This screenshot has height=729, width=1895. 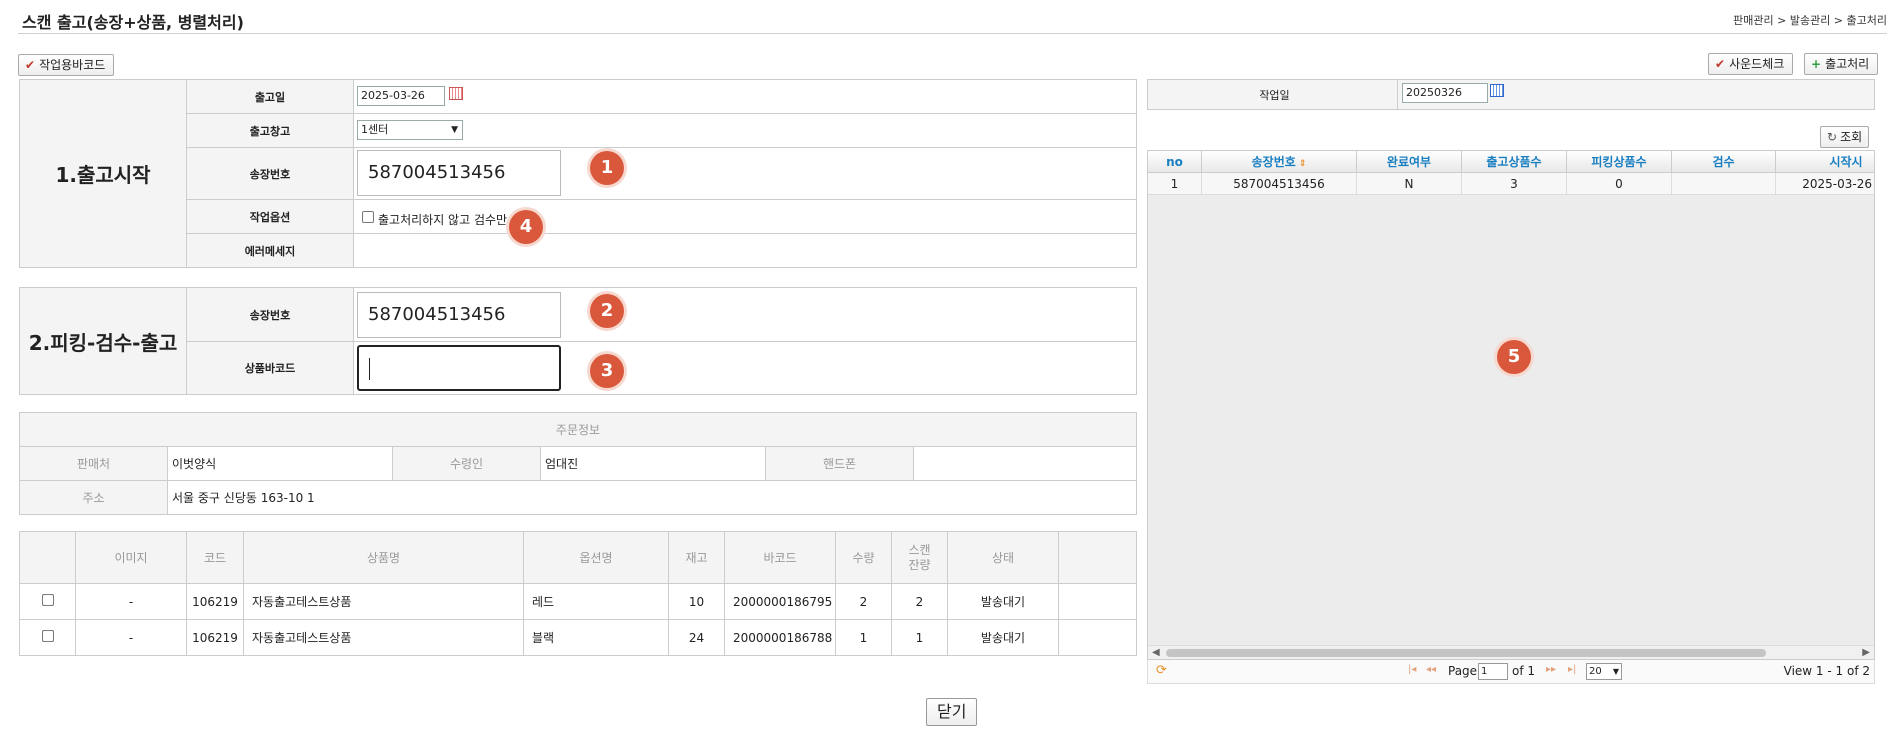 What do you see at coordinates (1551, 669) in the screenshot?
I see `next-page-icon: ▸▸` at bounding box center [1551, 669].